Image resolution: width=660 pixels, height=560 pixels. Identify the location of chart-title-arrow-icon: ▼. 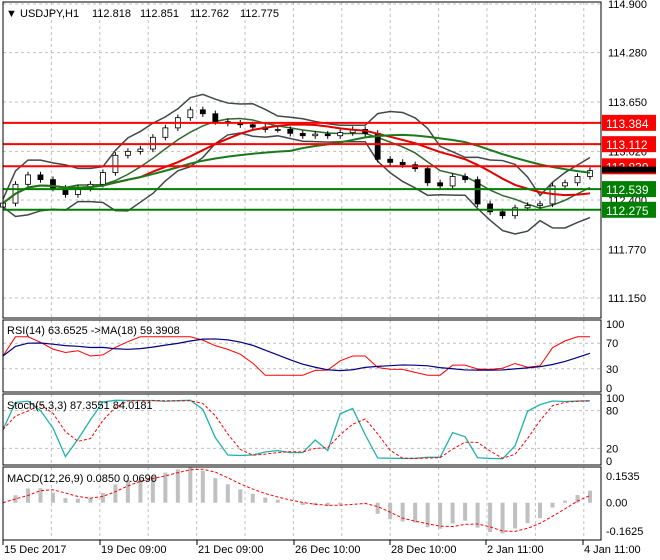
(11, 14).